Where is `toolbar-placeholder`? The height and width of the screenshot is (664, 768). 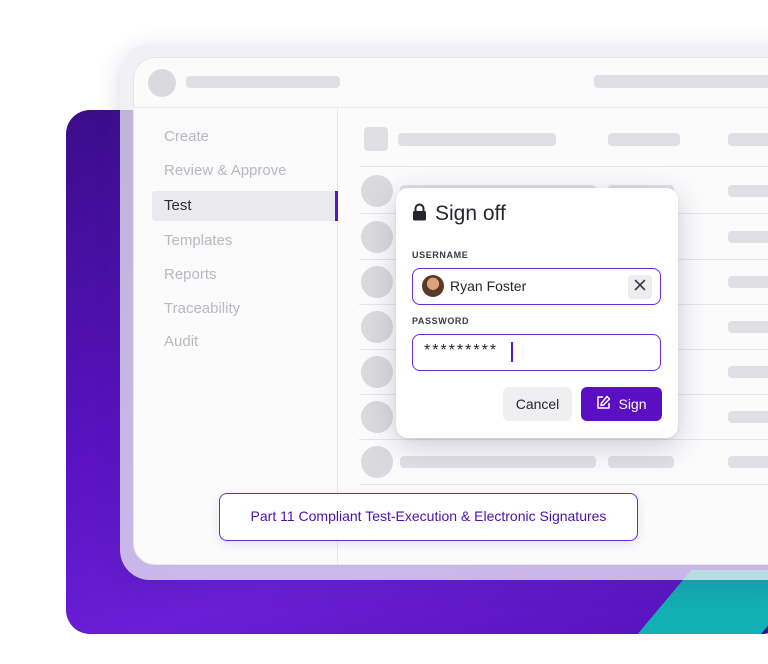
toolbar-placeholder is located at coordinates (681, 81).